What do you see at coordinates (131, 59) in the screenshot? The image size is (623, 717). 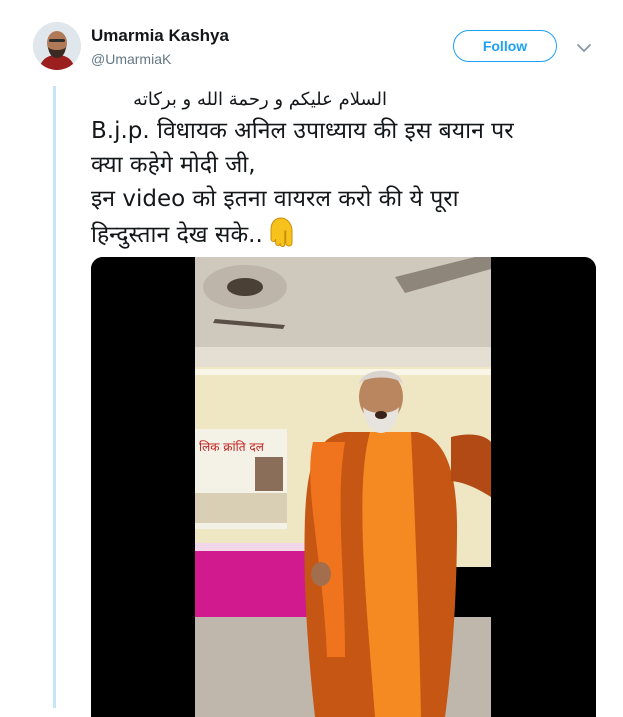 I see `user-handle: @UmarmiaK` at bounding box center [131, 59].